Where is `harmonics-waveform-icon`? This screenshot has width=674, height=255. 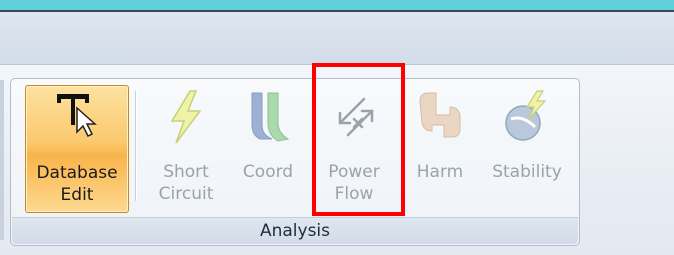 harmonics-waveform-icon is located at coordinates (440, 116).